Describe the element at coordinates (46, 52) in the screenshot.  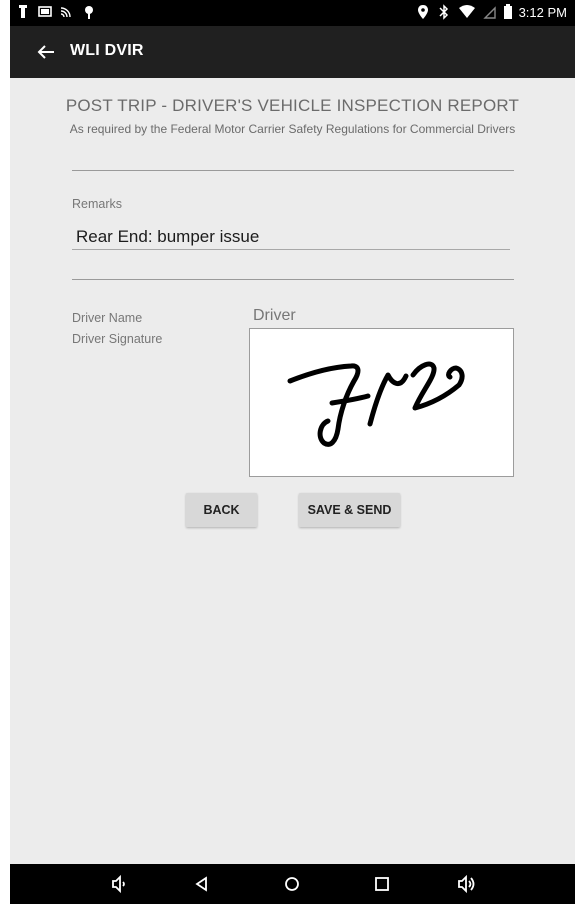
I see `arrow-back-icon` at that location.